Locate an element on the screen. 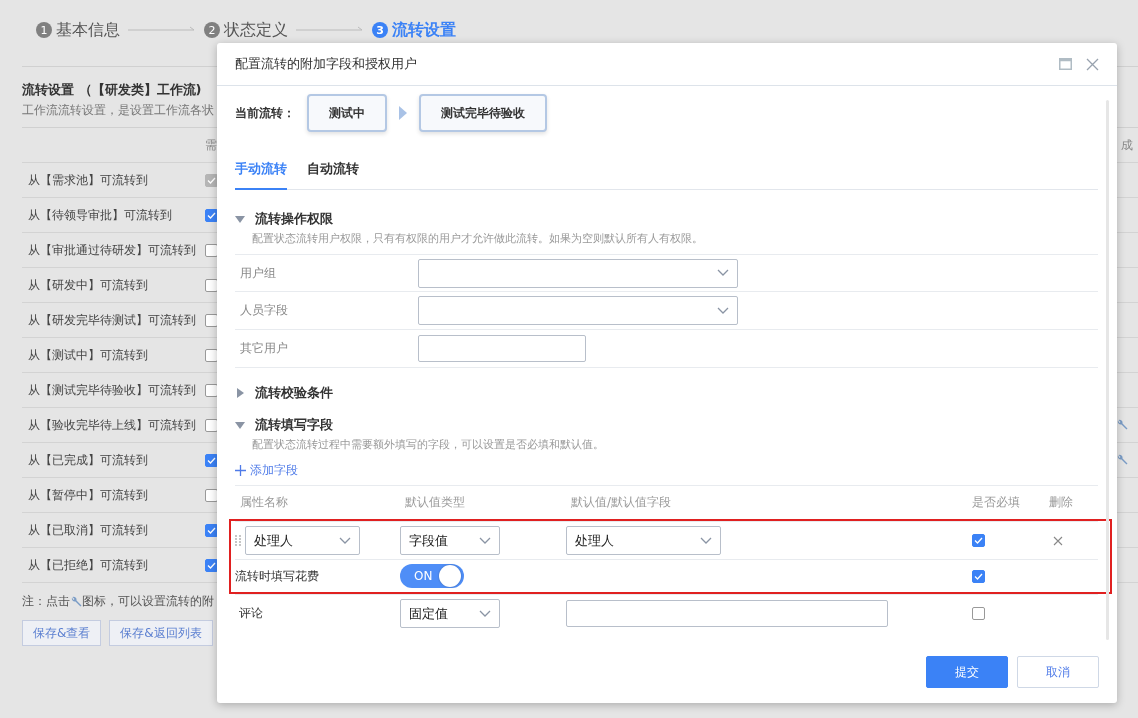  section-description: 配置状态流转用户权限，只有有权限的用户才允许做此流转。如果为空则默认所有人有权限。 is located at coordinates (478, 238).